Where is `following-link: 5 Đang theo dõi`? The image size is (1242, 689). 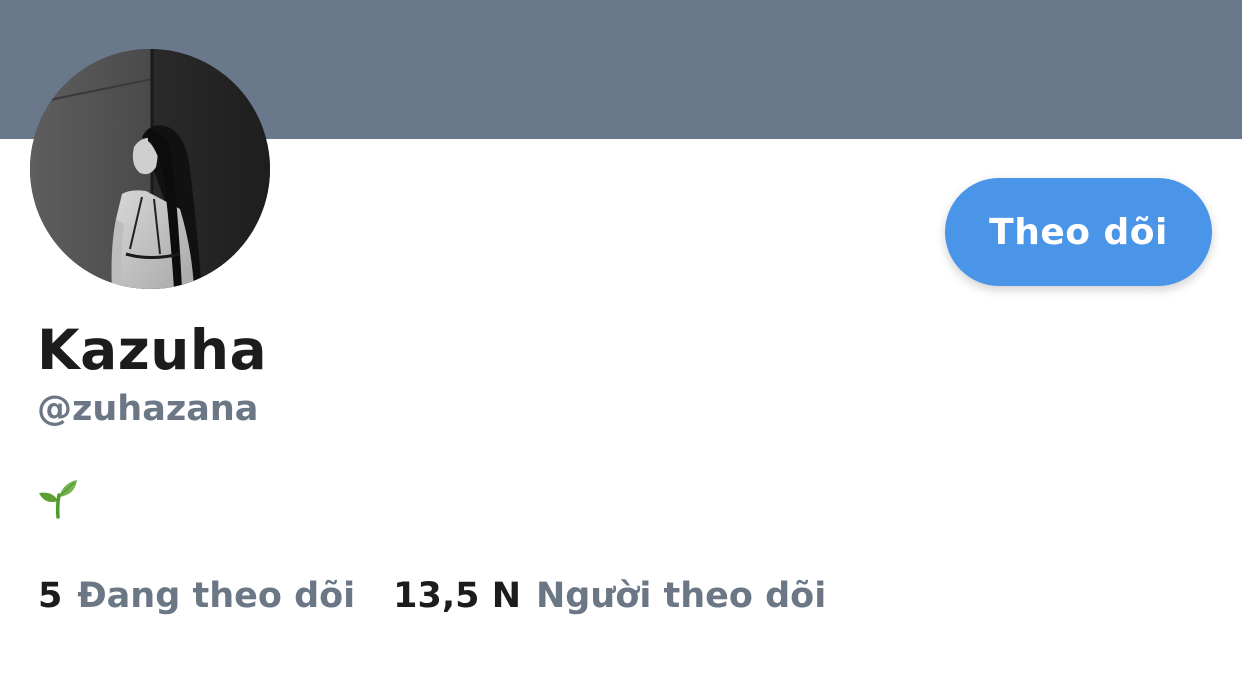 following-link: 5 Đang theo dõi is located at coordinates (196, 596).